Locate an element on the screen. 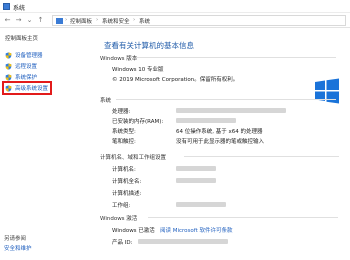  sidebar-item-device-manager: 设备管理器 is located at coordinates (34, 55).